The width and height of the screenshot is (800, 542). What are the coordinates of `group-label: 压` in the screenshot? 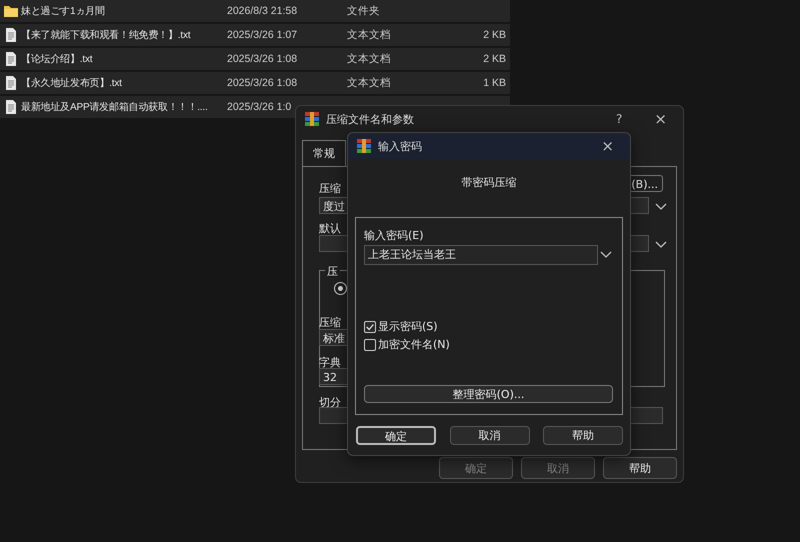 It's located at (332, 271).